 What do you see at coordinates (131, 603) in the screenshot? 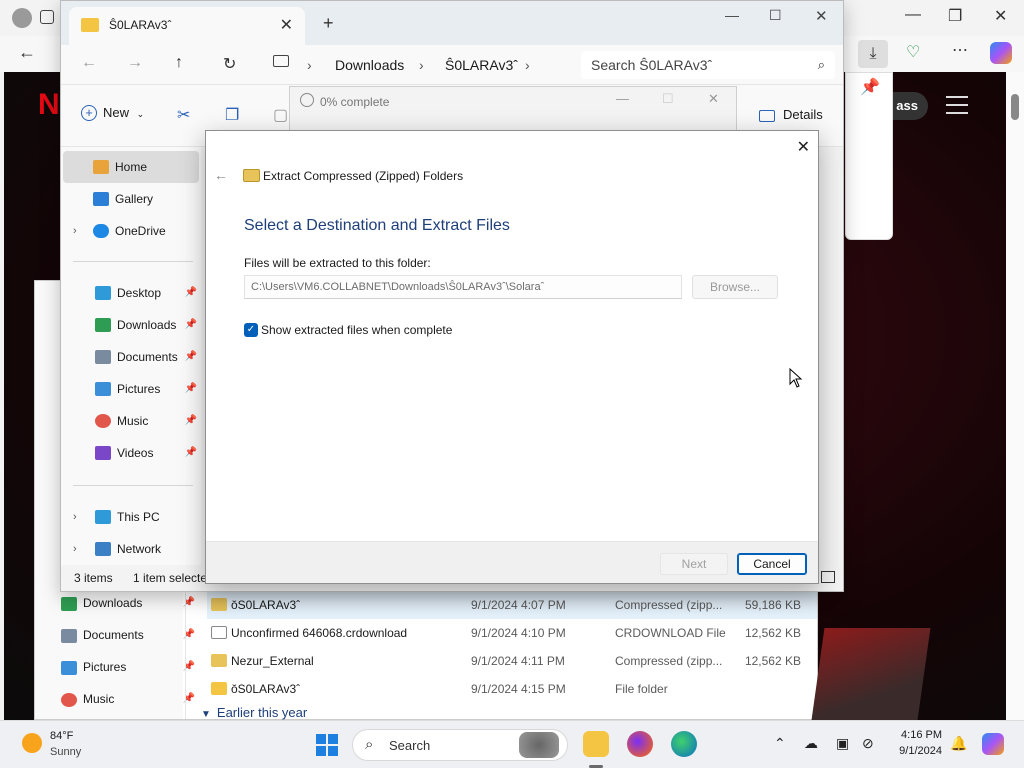
I see `back-sidebar-item-downloads: Downloads 📌` at bounding box center [131, 603].